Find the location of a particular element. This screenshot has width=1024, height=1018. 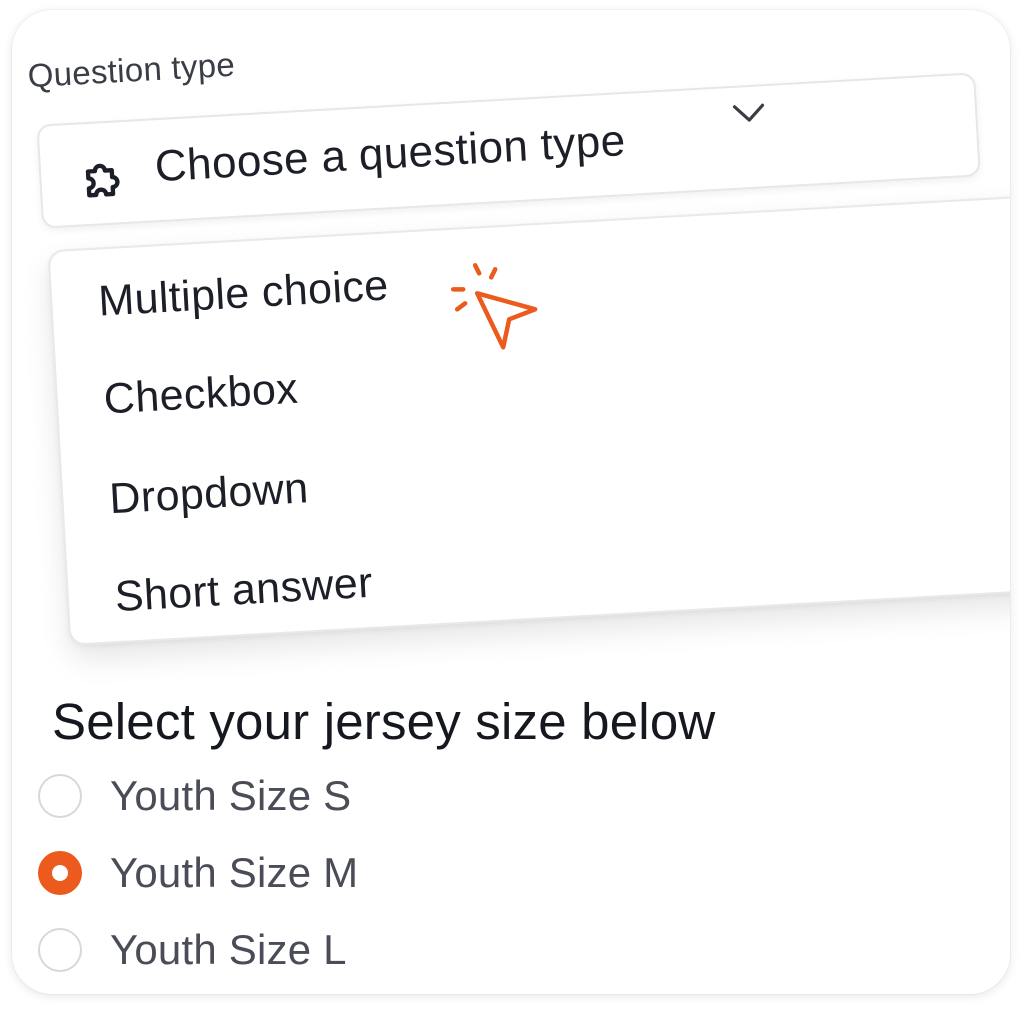

radio-label: Youth Size M is located at coordinates (234, 872).